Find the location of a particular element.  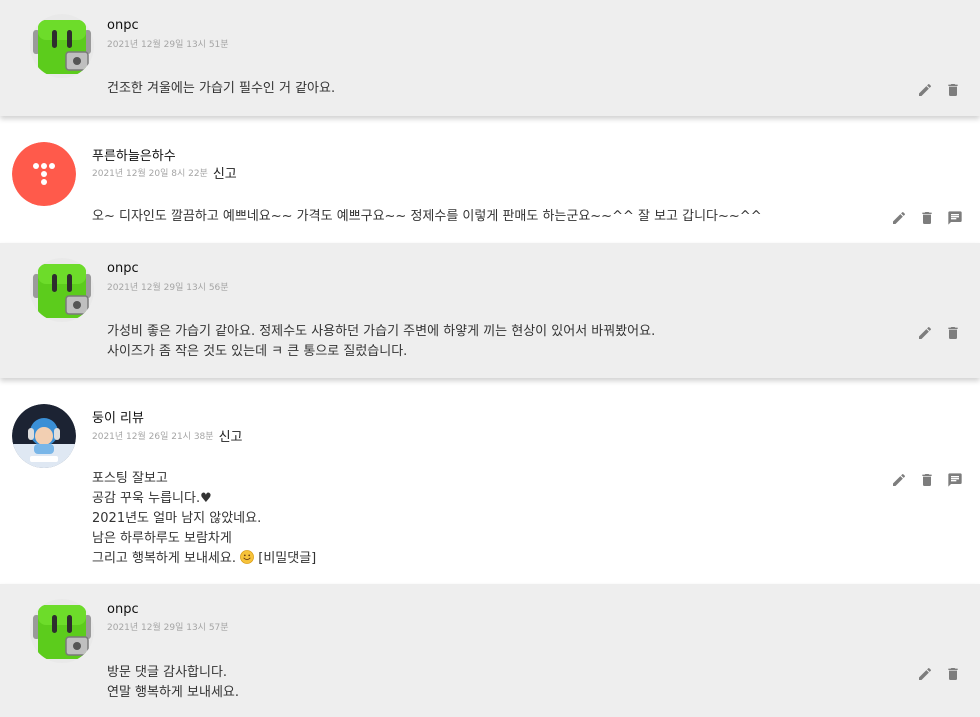

comment-date: 2021년 12월 29일 13시 56분 is located at coordinates (168, 288).